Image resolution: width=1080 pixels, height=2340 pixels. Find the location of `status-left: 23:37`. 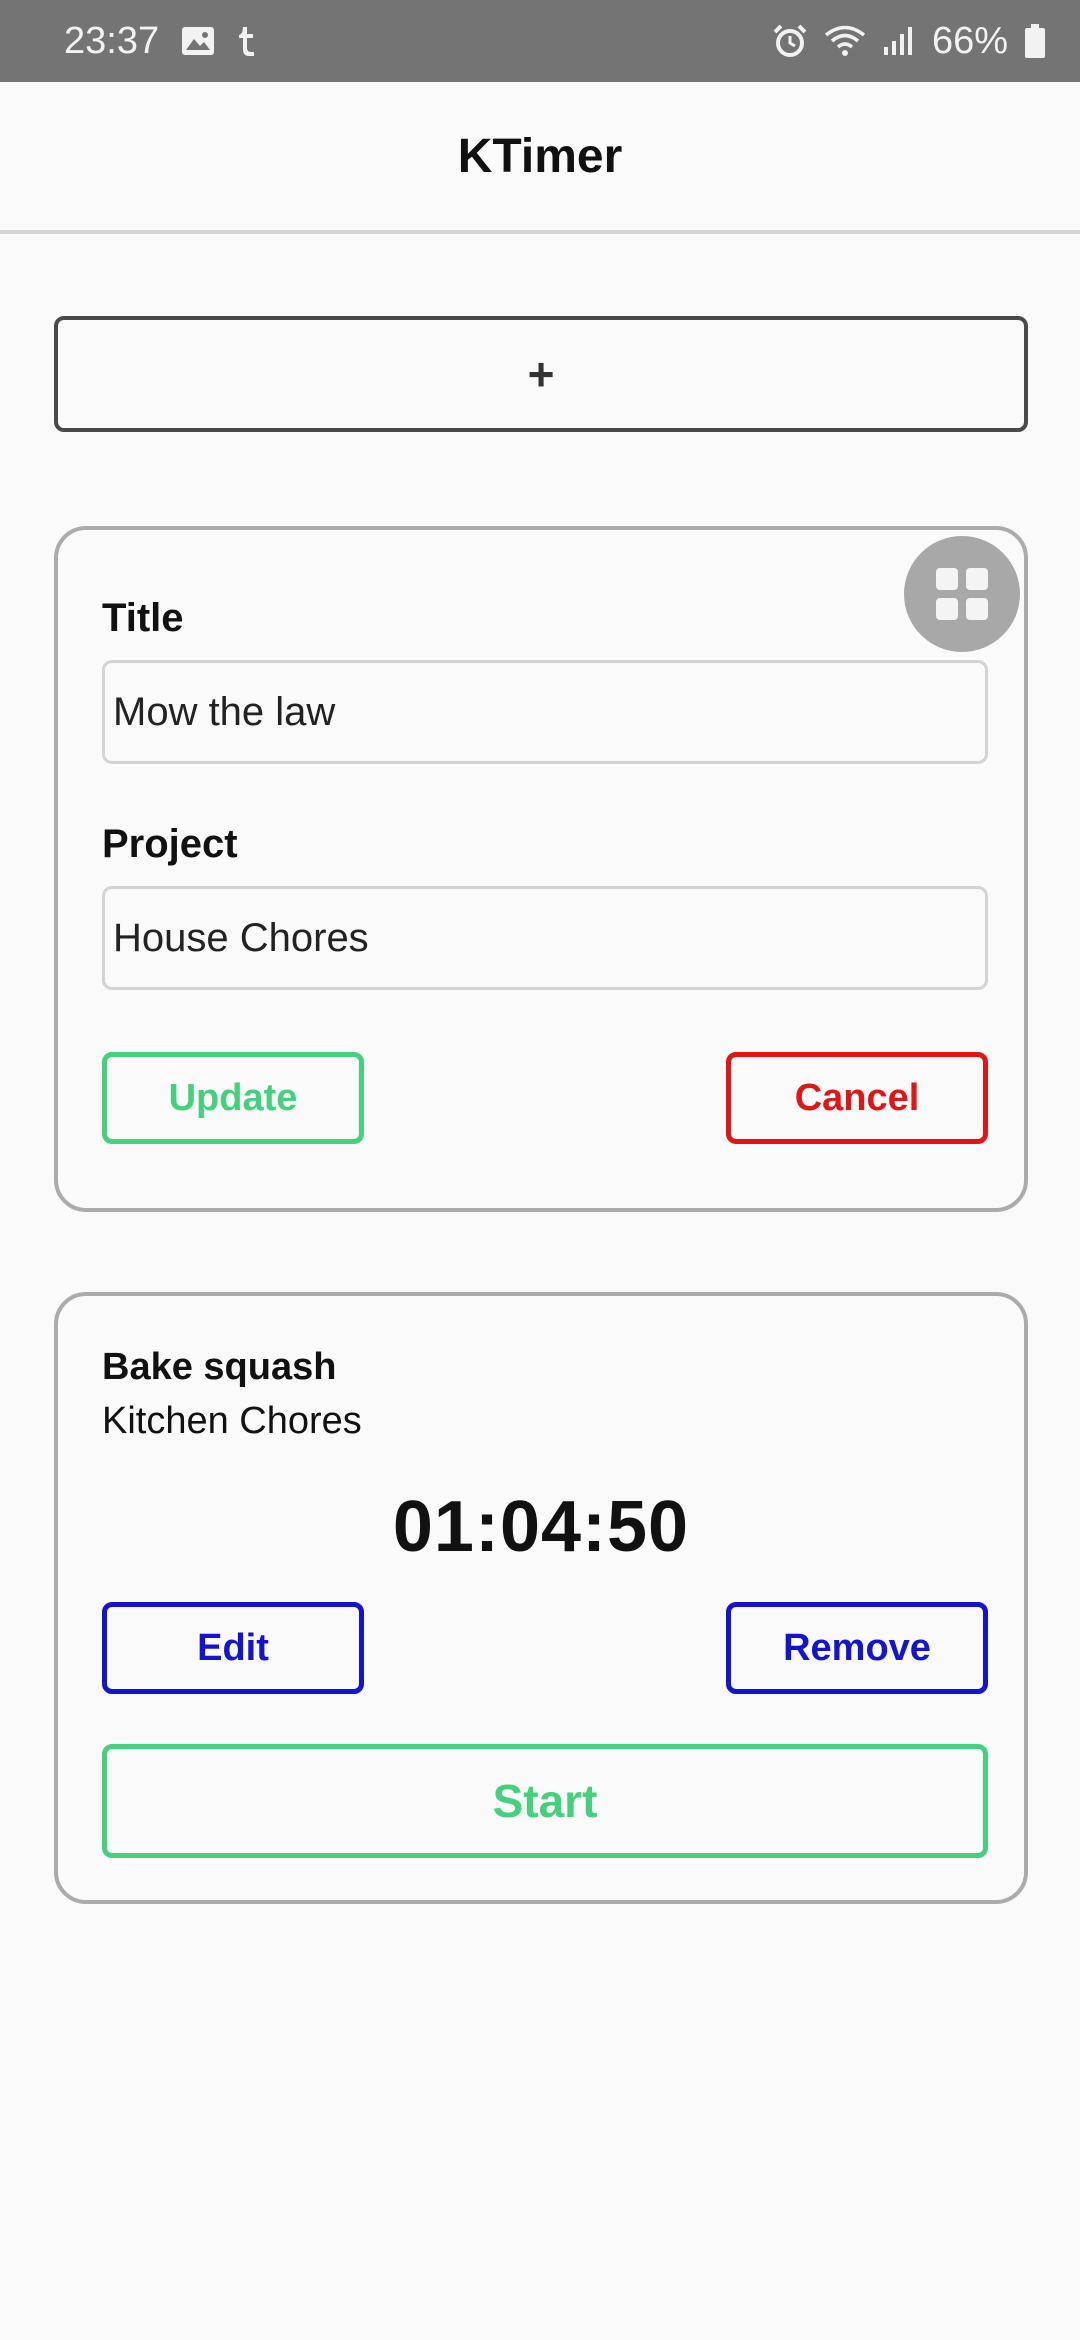

status-left: 23:37 is located at coordinates (160, 41).